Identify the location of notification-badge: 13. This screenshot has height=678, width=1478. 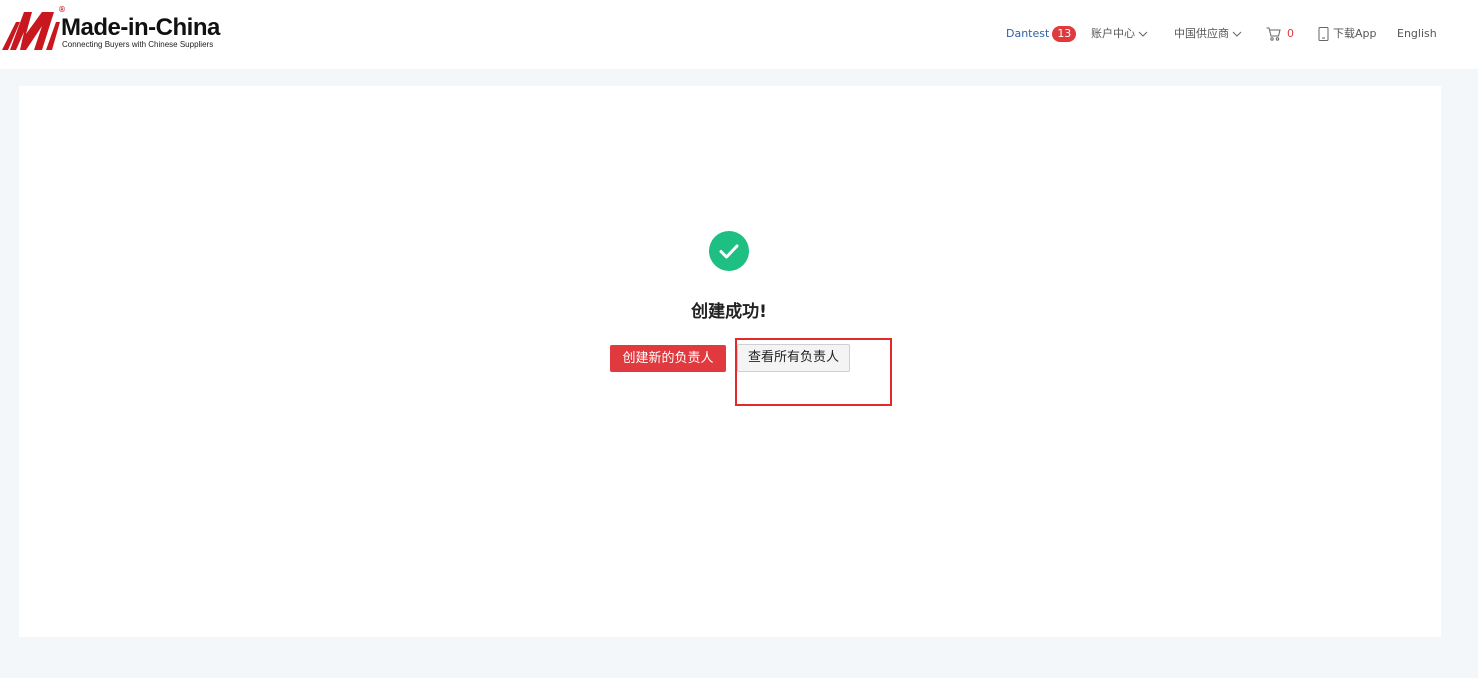
(1064, 34).